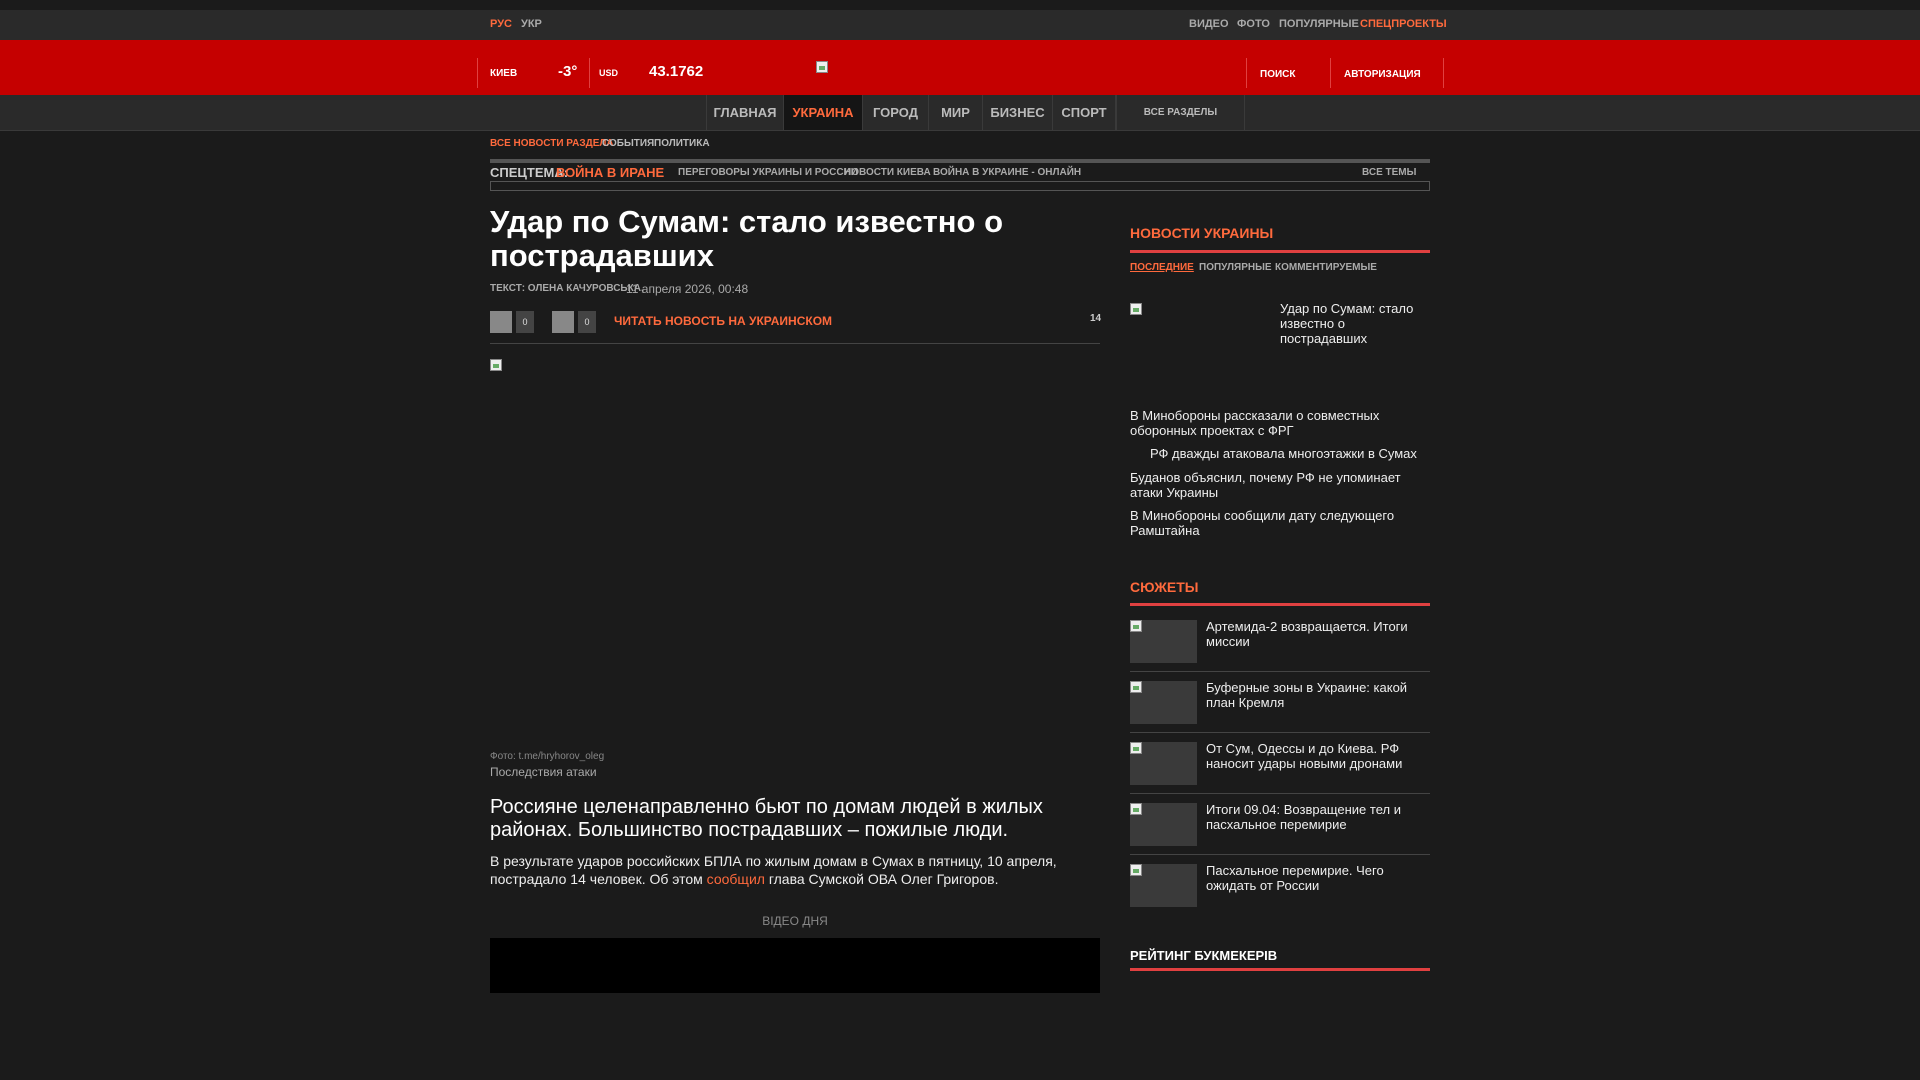 The image size is (1920, 1080). I want to click on photo-caption: Последствия атаки, so click(543, 772).